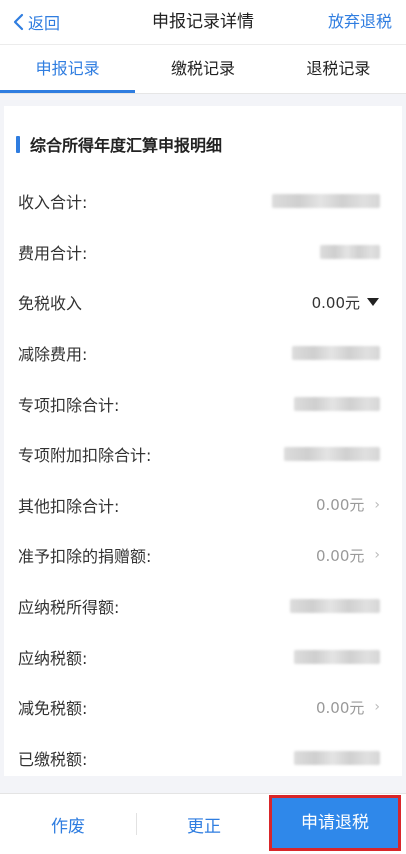 The image size is (406, 854). Describe the element at coordinates (69, 608) in the screenshot. I see `row-label: 应纳税所得额:` at that location.